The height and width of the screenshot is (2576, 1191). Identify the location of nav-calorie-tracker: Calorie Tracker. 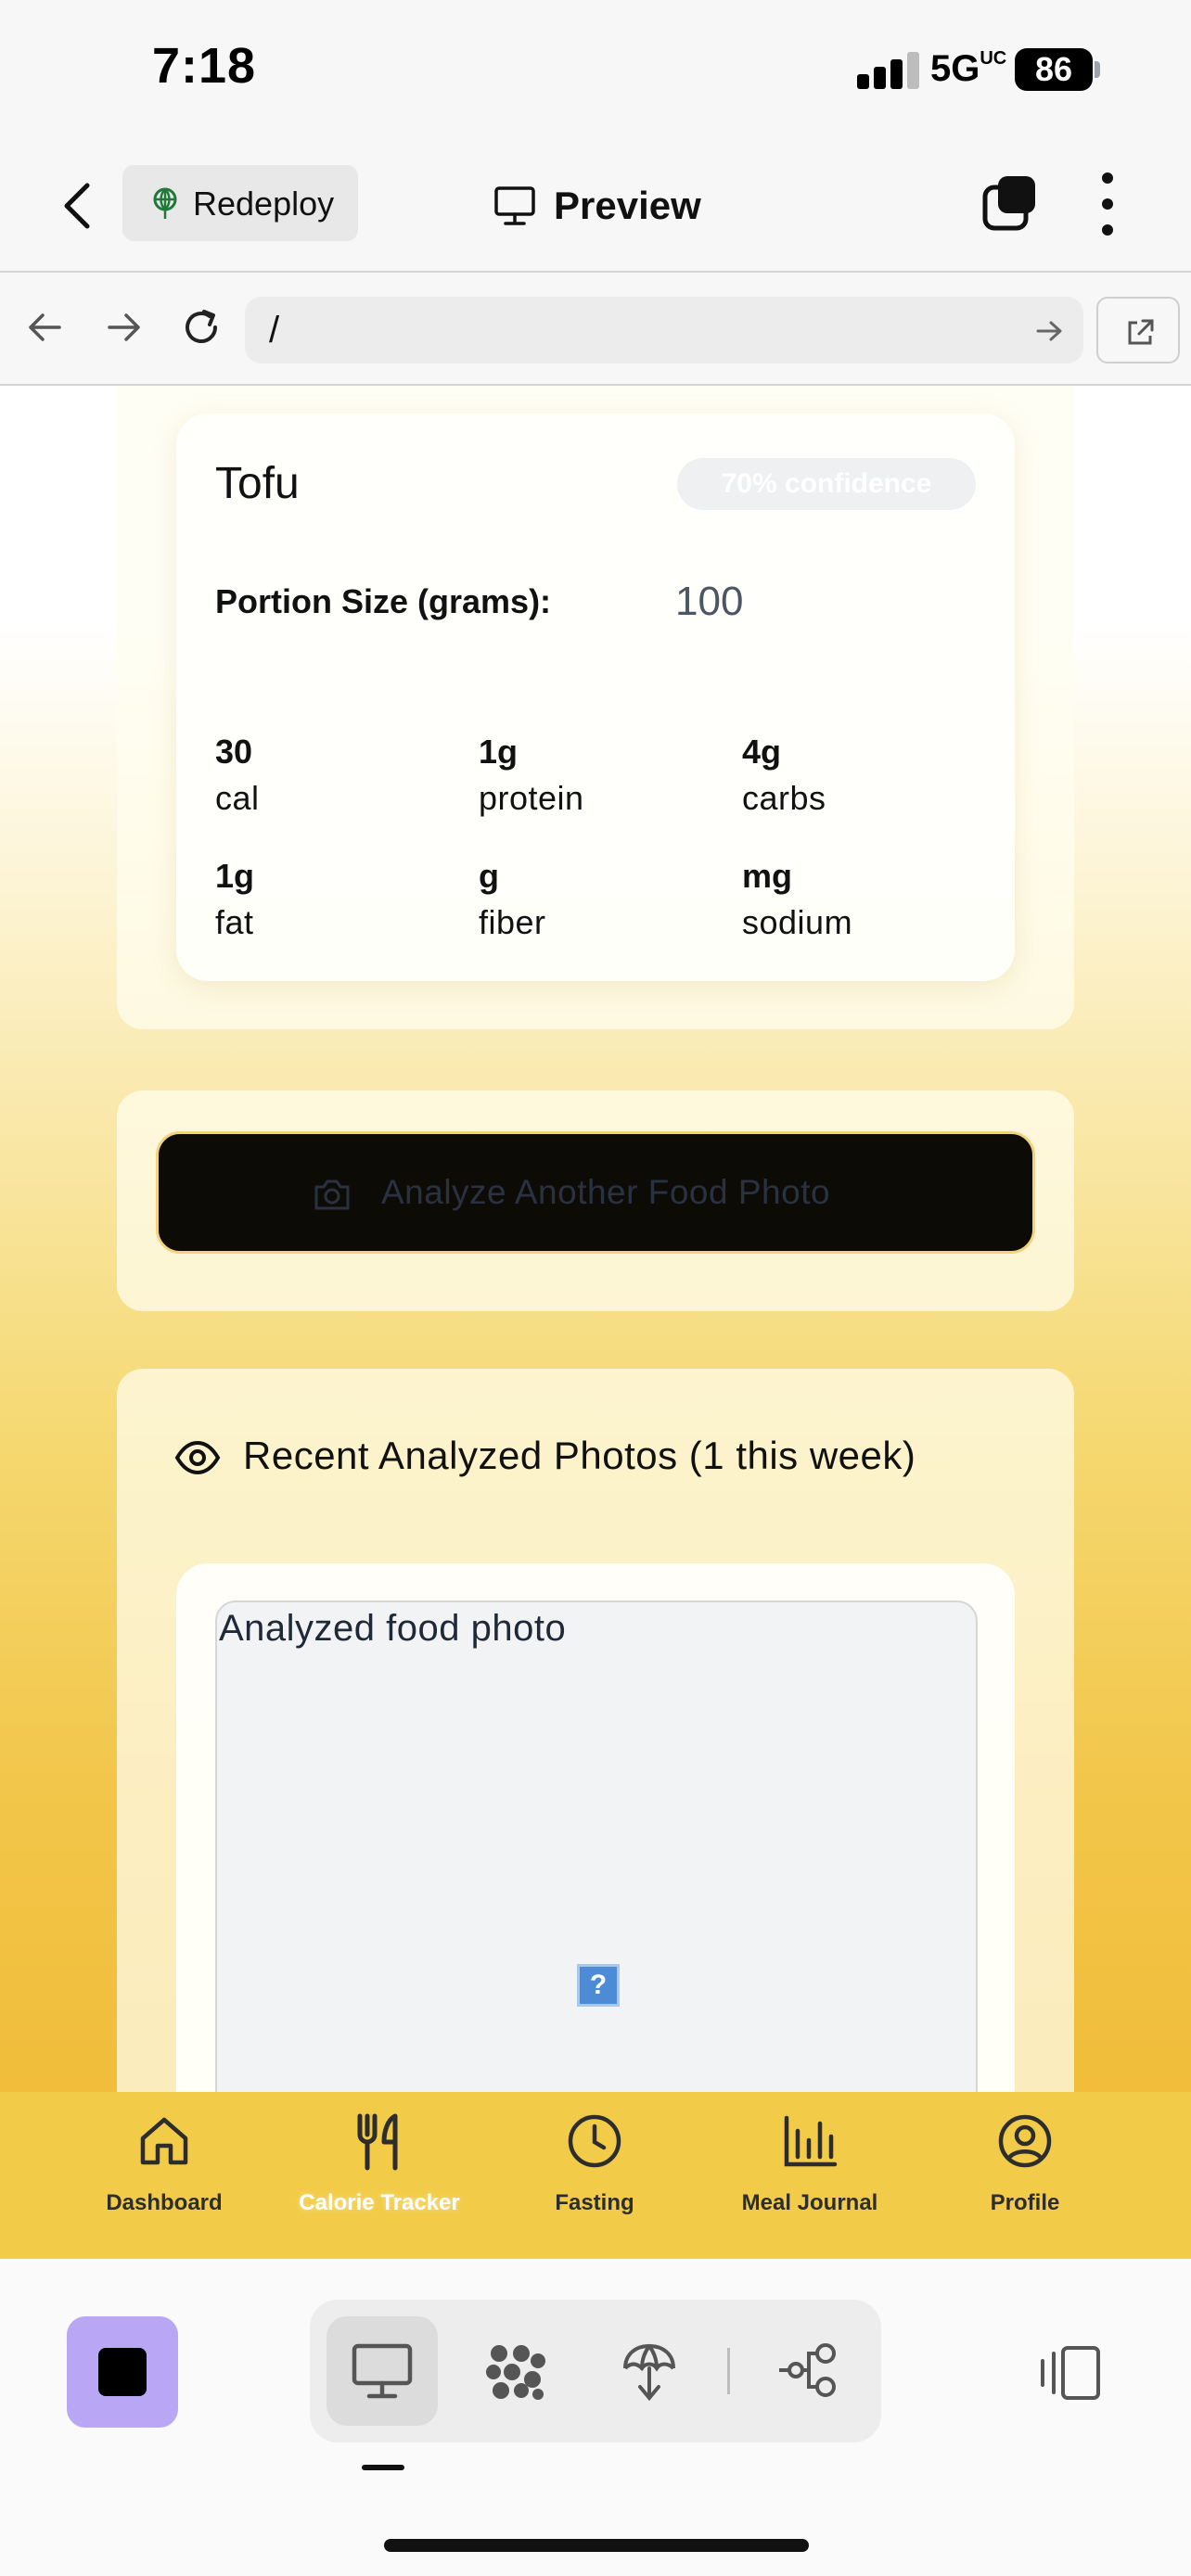
(379, 2164).